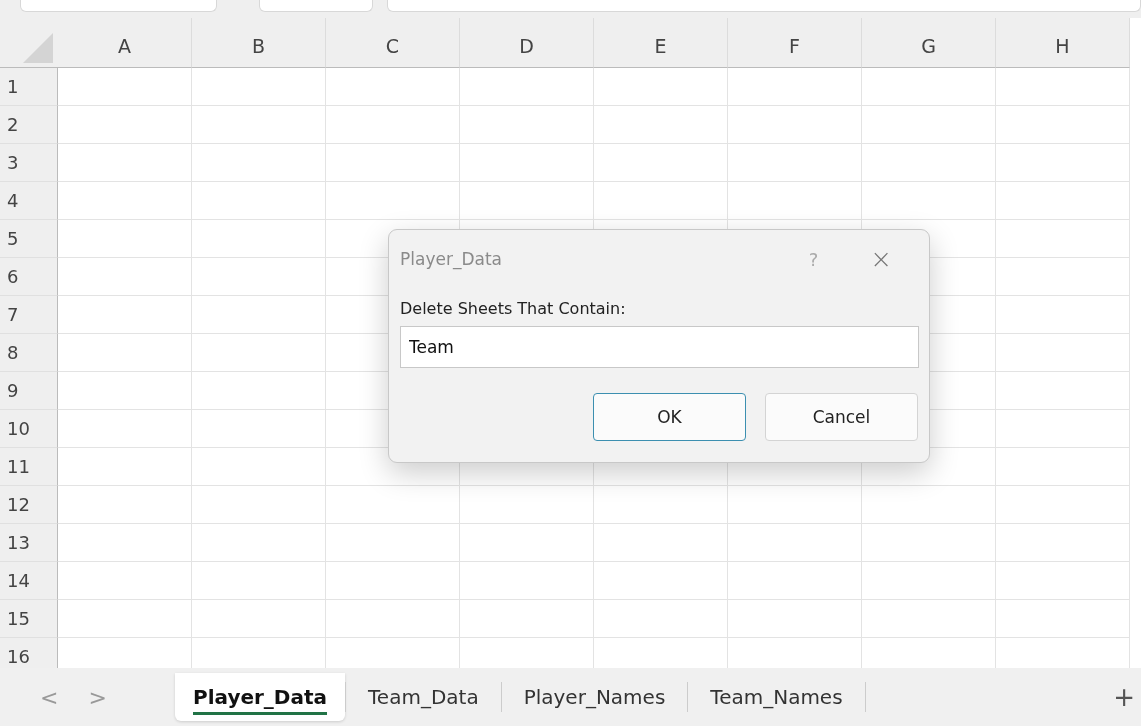 The image size is (1141, 726). What do you see at coordinates (29, 353) in the screenshot?
I see `row-header: 8` at bounding box center [29, 353].